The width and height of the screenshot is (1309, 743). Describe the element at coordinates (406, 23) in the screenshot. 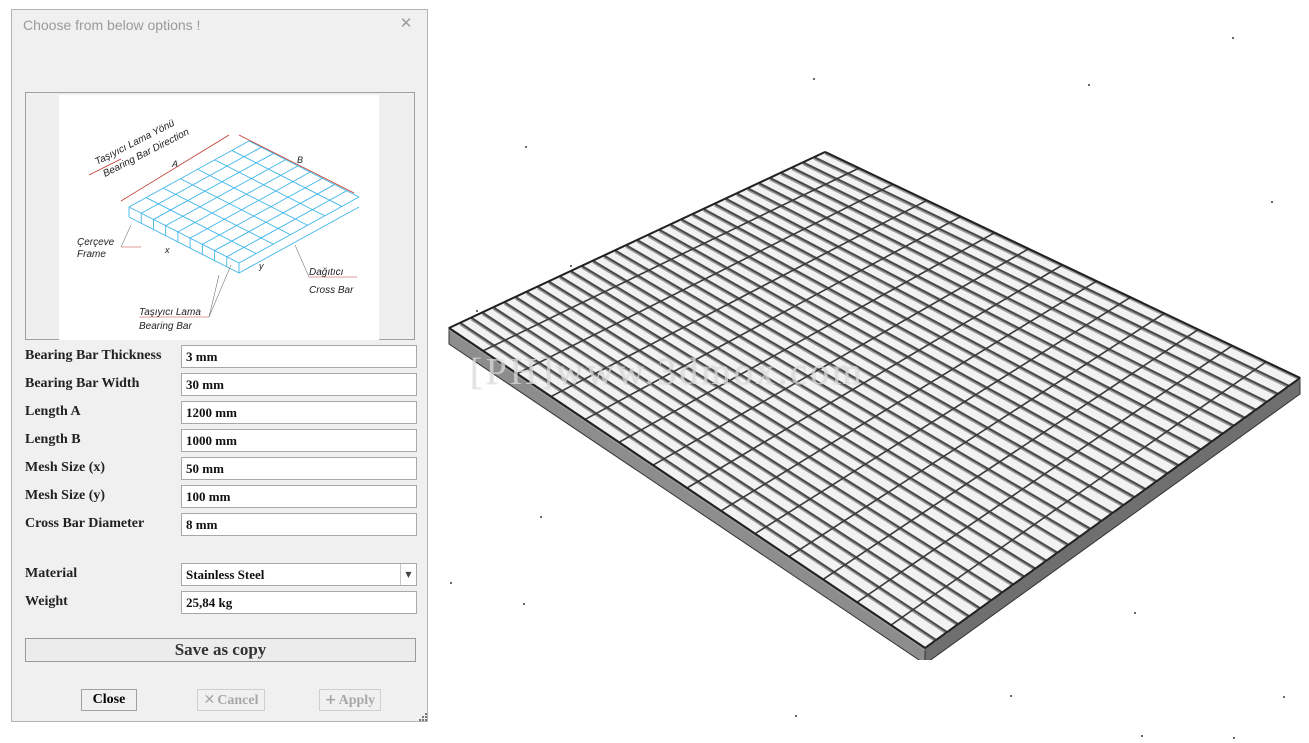

I see `close-icon: ✕` at that location.